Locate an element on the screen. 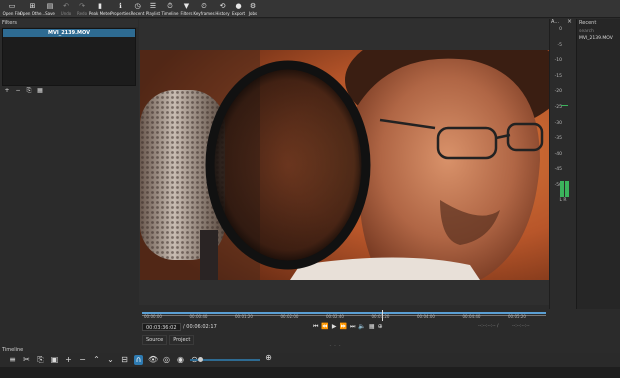 The width and height of the screenshot is (620, 378). toolbar-button-label: Playlist is located at coordinates (153, 13).